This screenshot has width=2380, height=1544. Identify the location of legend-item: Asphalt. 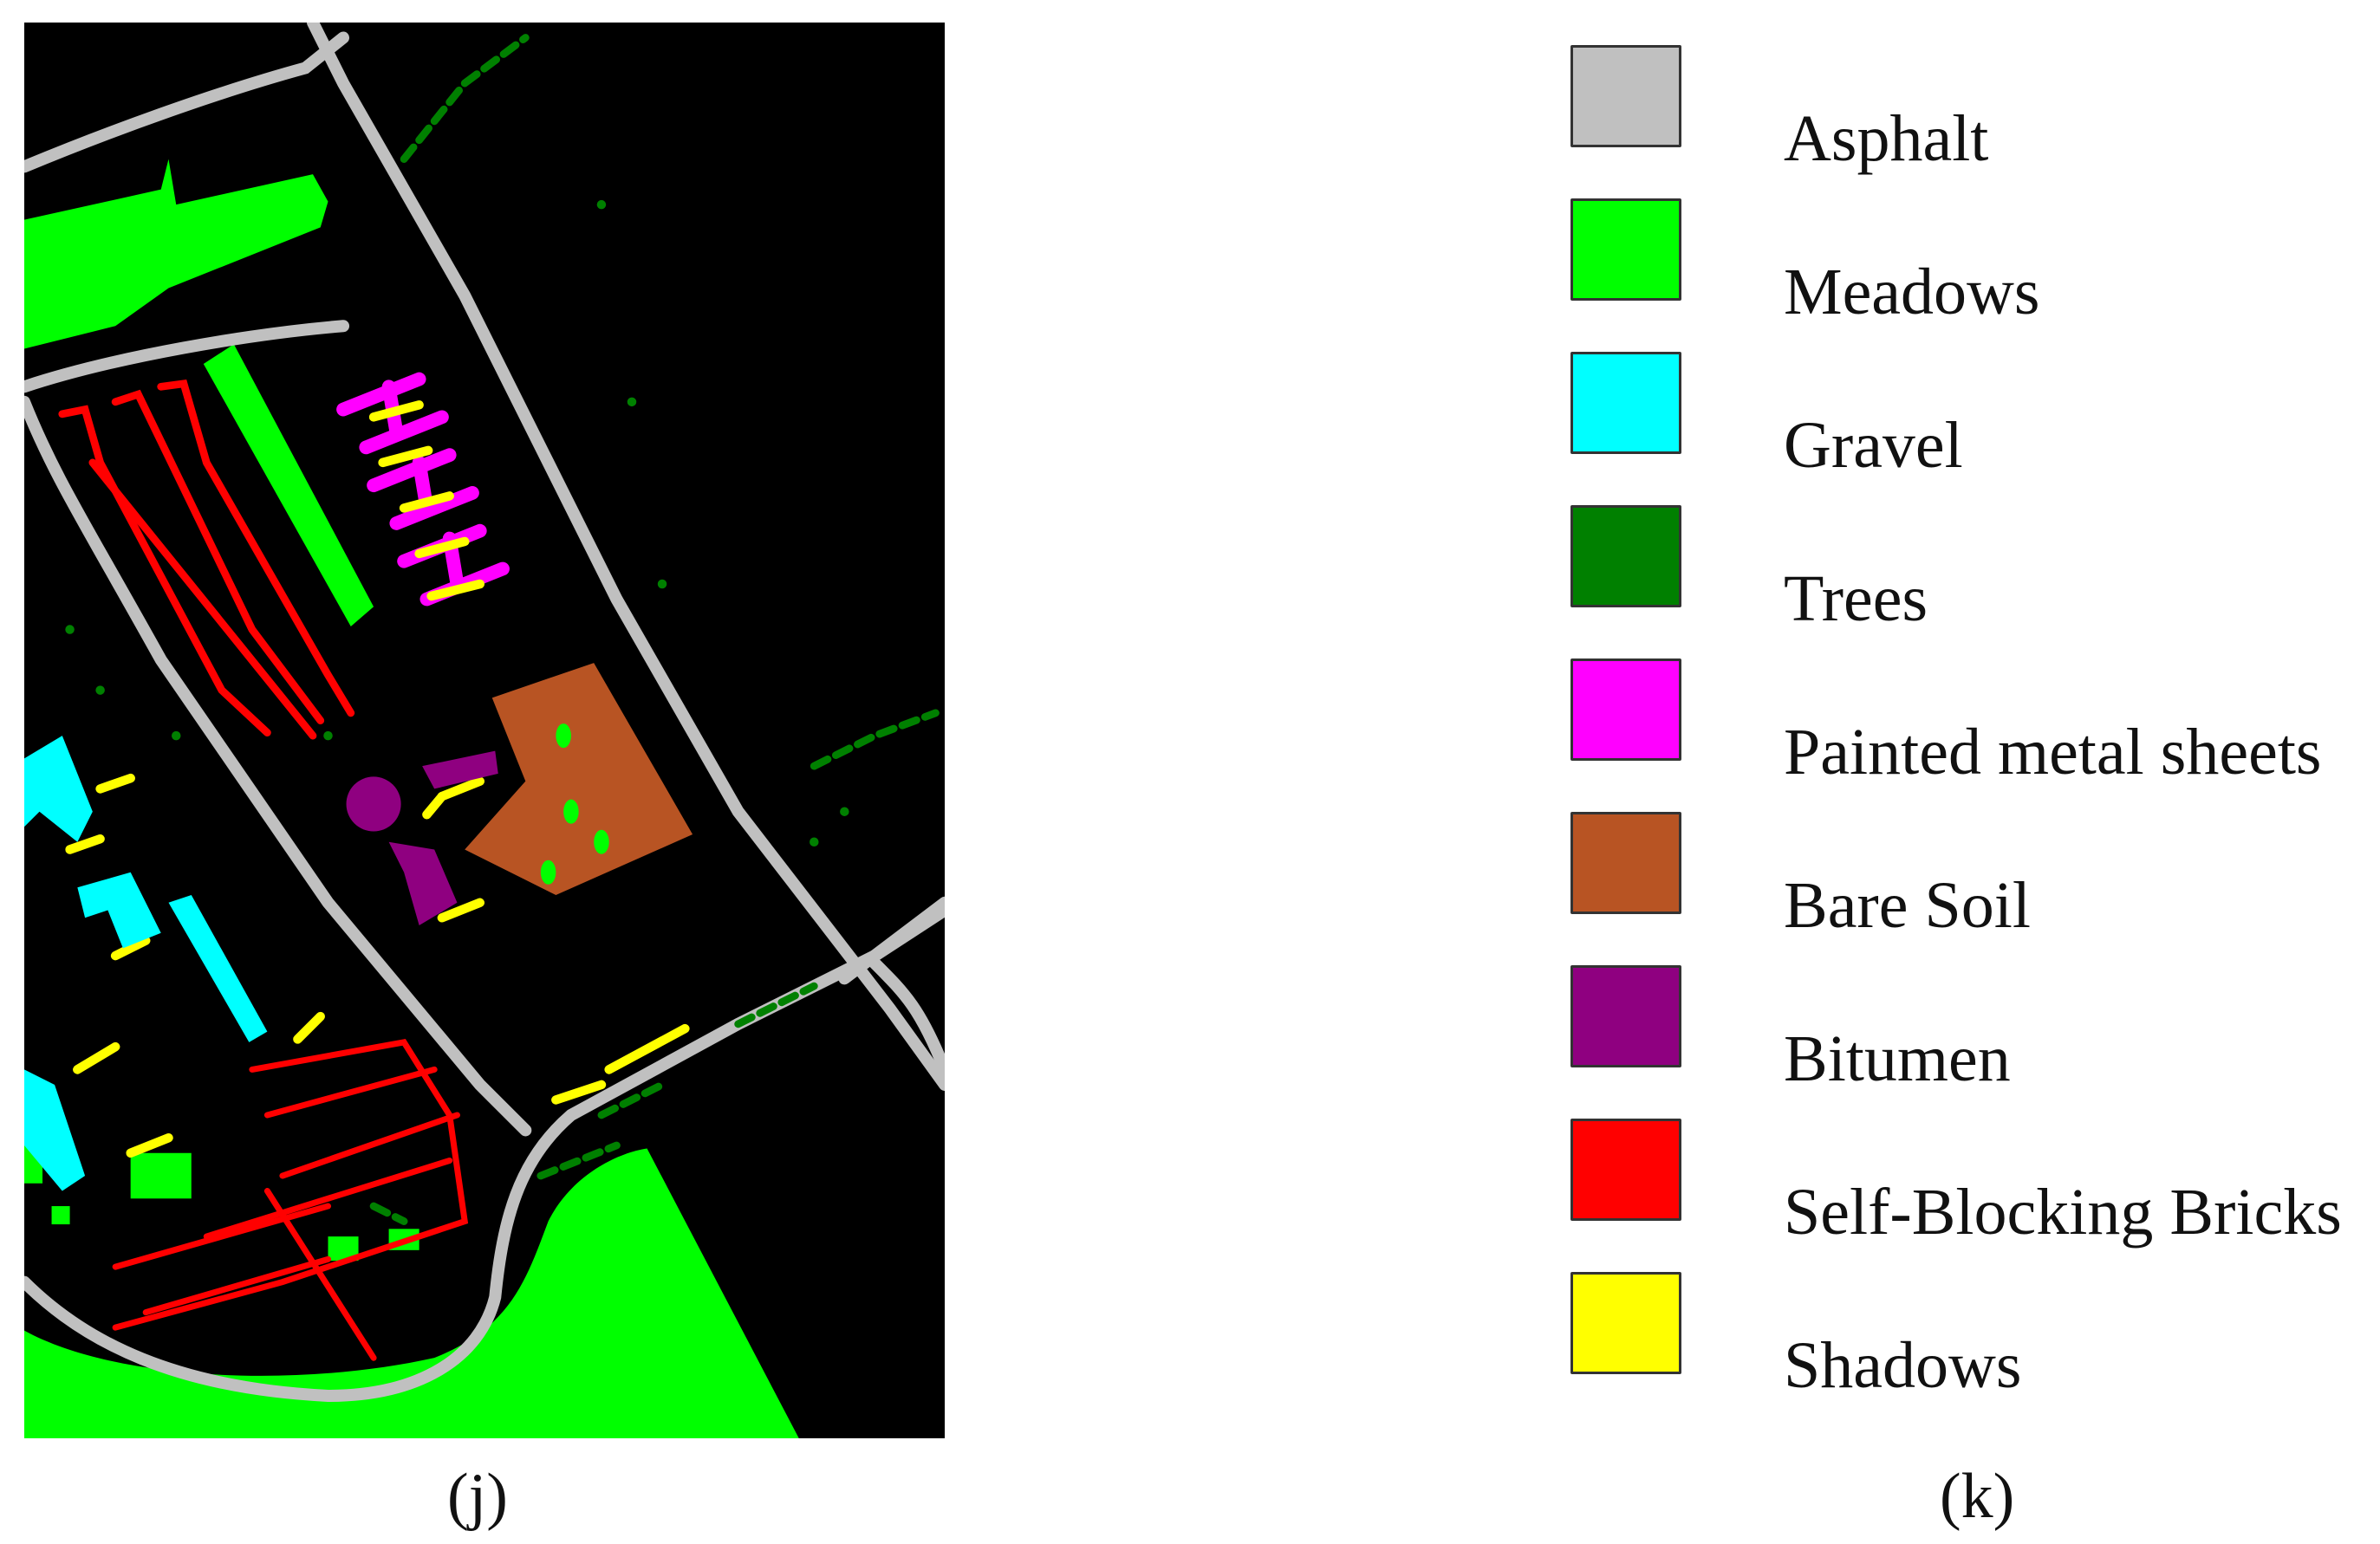
(1960, 109).